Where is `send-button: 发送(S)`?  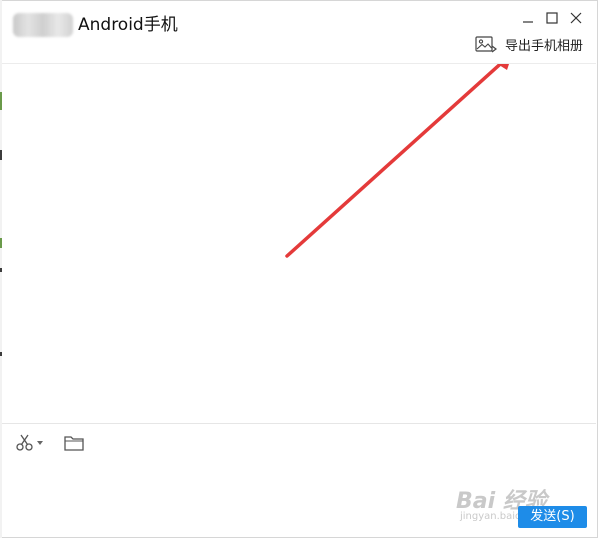
send-button: 发送(S) is located at coordinates (552, 517).